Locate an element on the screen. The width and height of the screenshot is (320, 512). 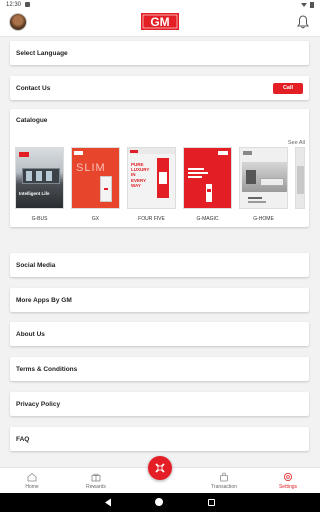
home-circle-icon is located at coordinates (159, 502).